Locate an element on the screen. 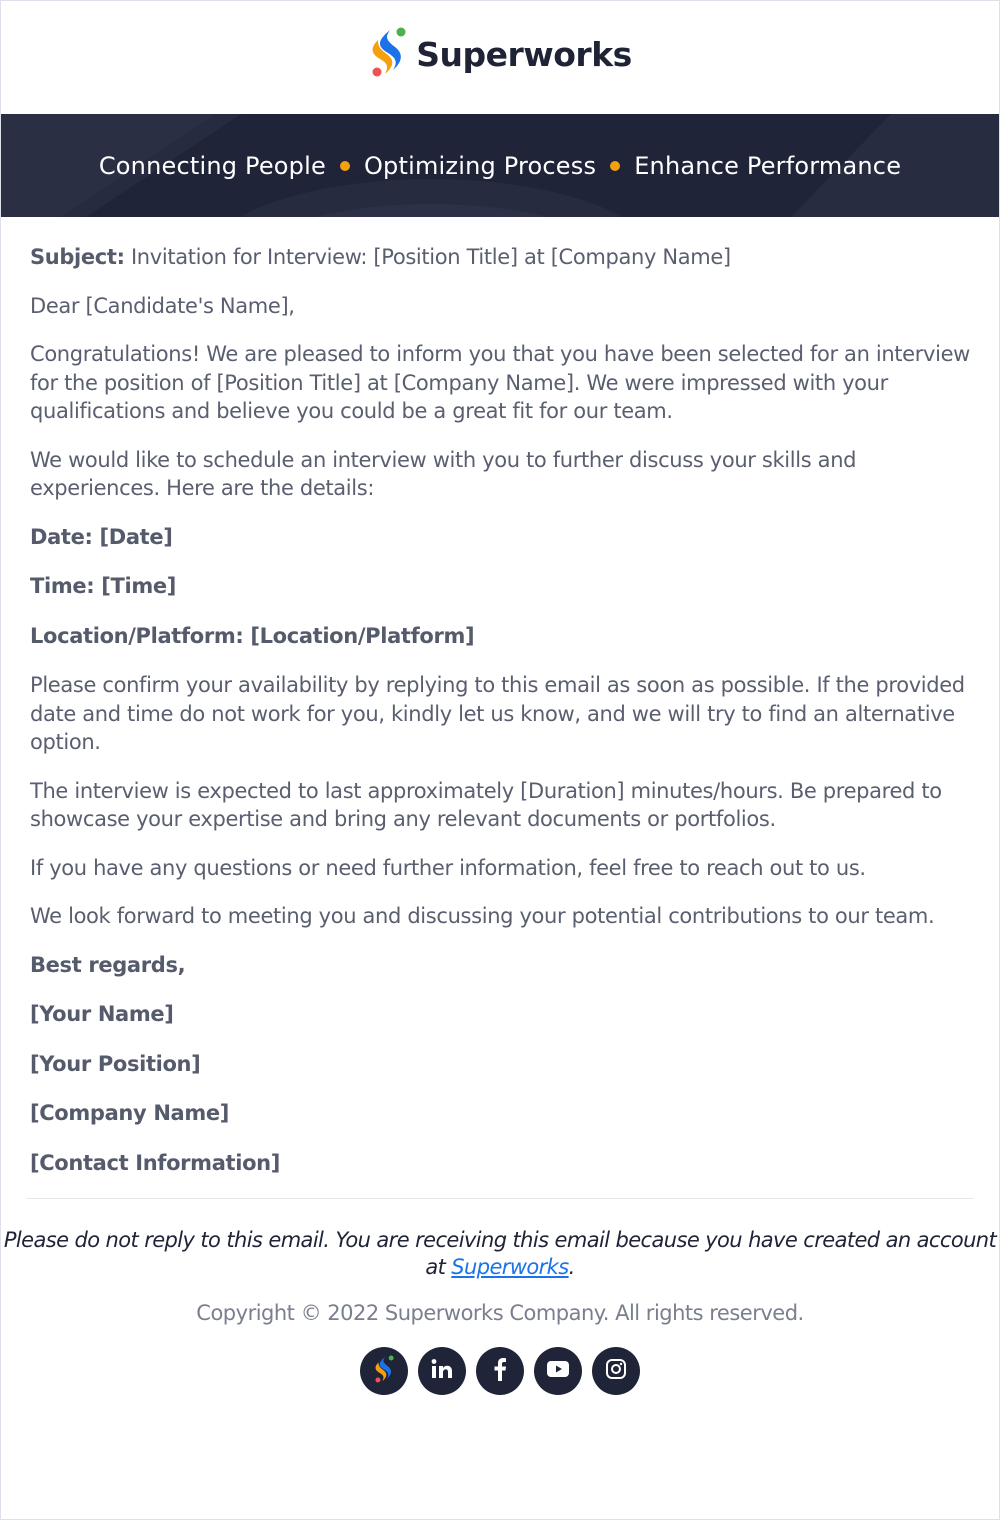 This screenshot has width=1000, height=1520. facebook-button is located at coordinates (500, 1371).